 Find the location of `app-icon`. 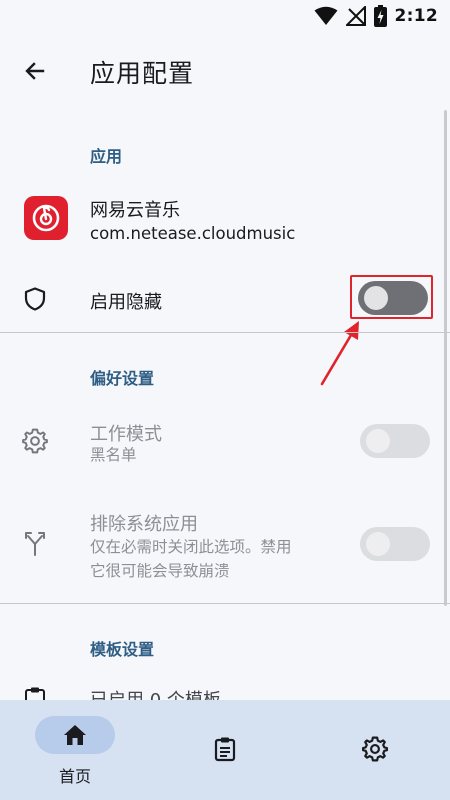

app-icon is located at coordinates (46, 218).